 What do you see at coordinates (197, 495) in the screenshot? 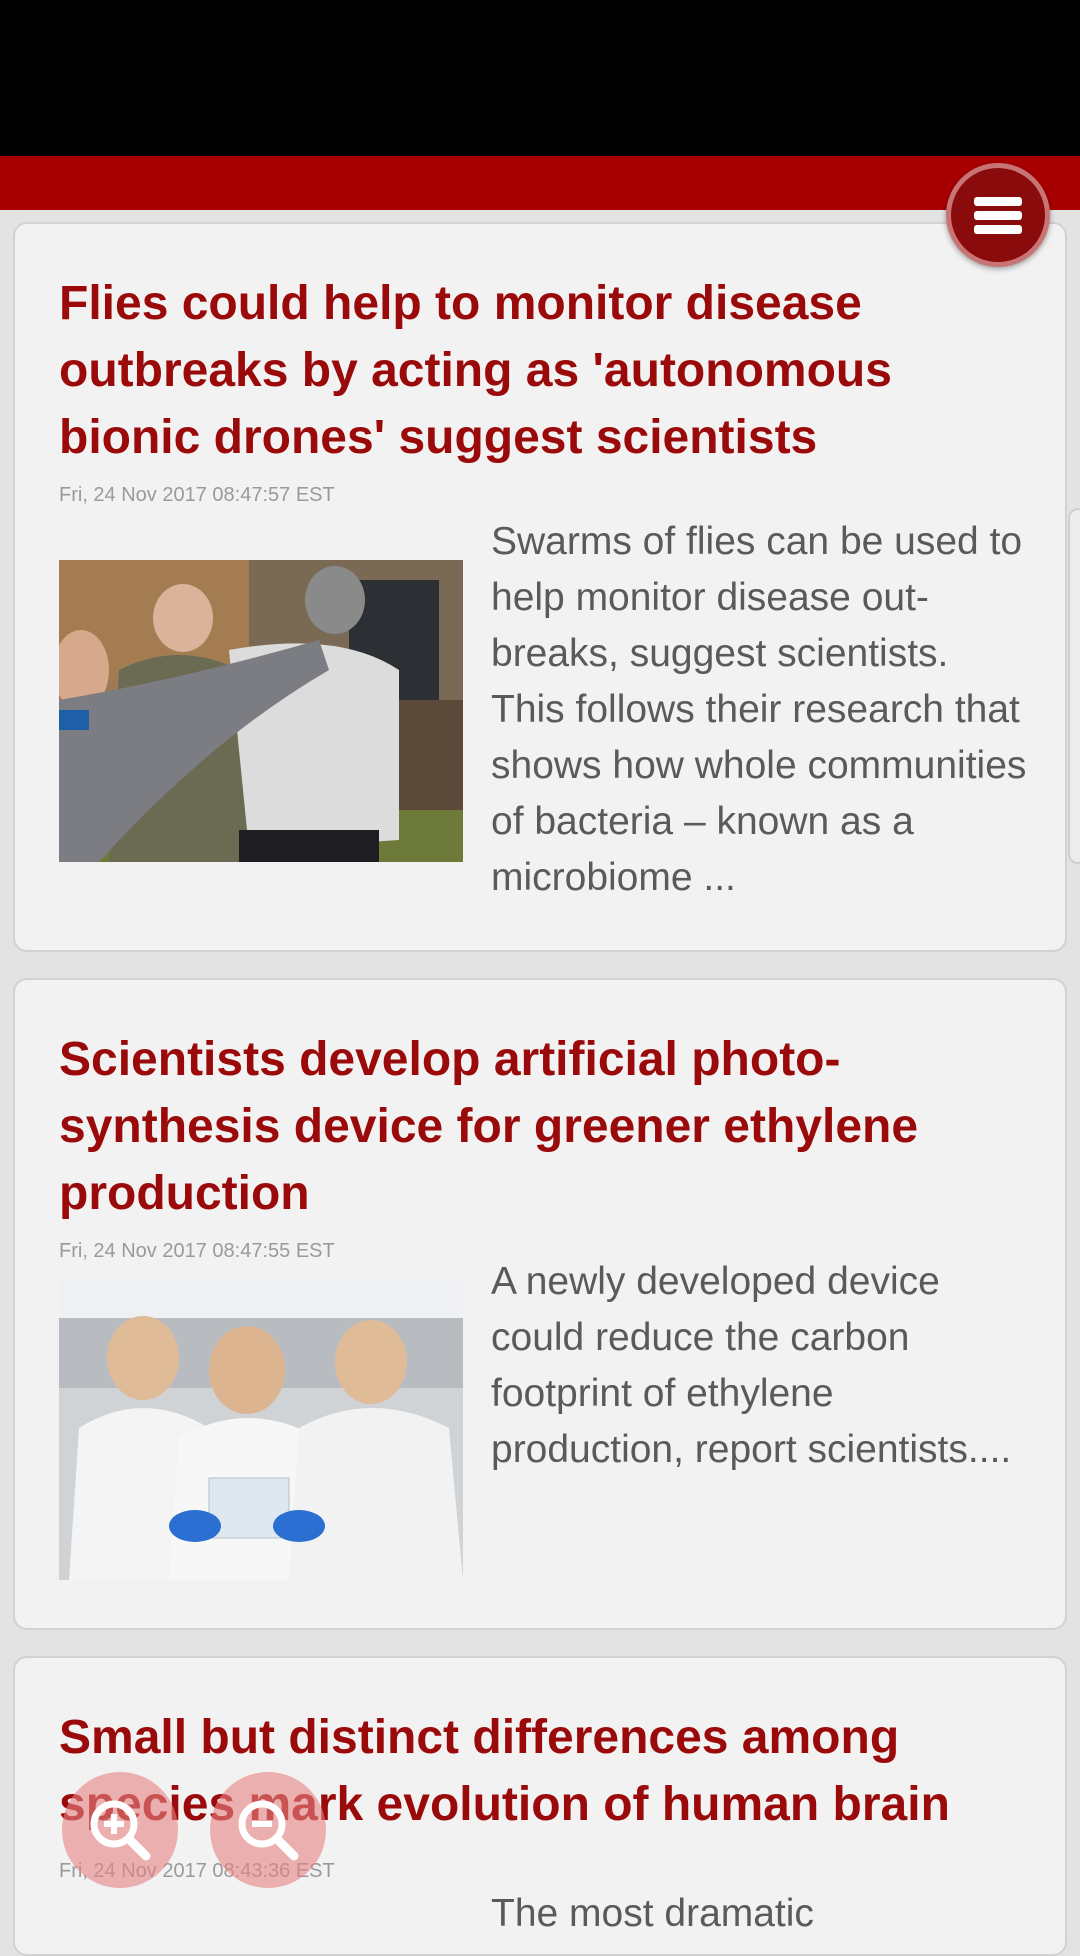
I see `article-date: Fri, 24 Nov 2017 08:47:57 EST` at bounding box center [197, 495].